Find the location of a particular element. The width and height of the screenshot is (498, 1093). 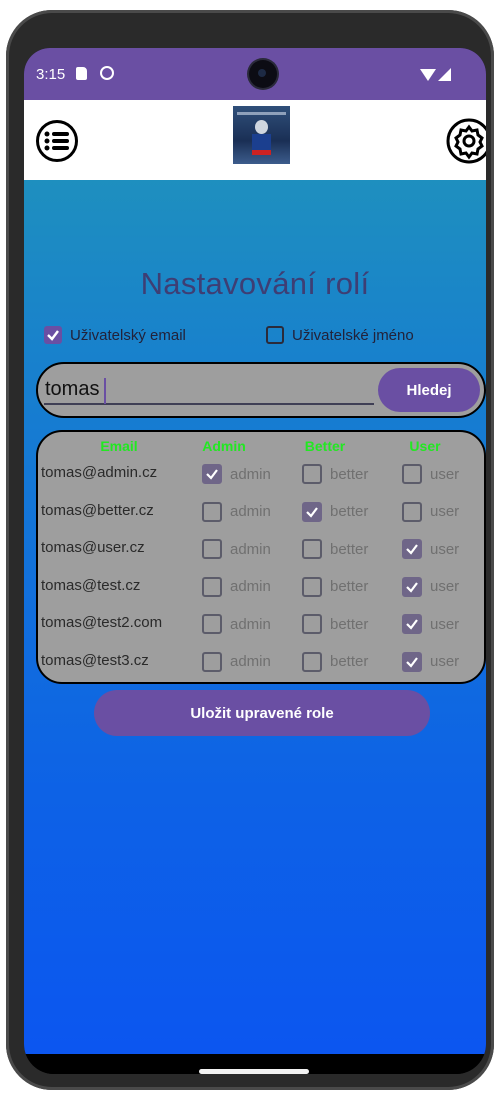

search-bar: Hledej is located at coordinates (261, 390).